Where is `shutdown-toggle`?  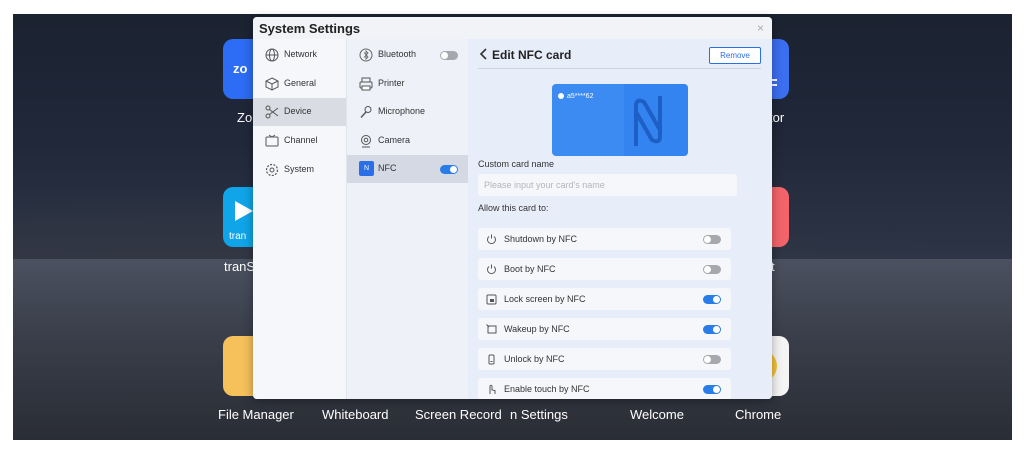
shutdown-toggle is located at coordinates (712, 239).